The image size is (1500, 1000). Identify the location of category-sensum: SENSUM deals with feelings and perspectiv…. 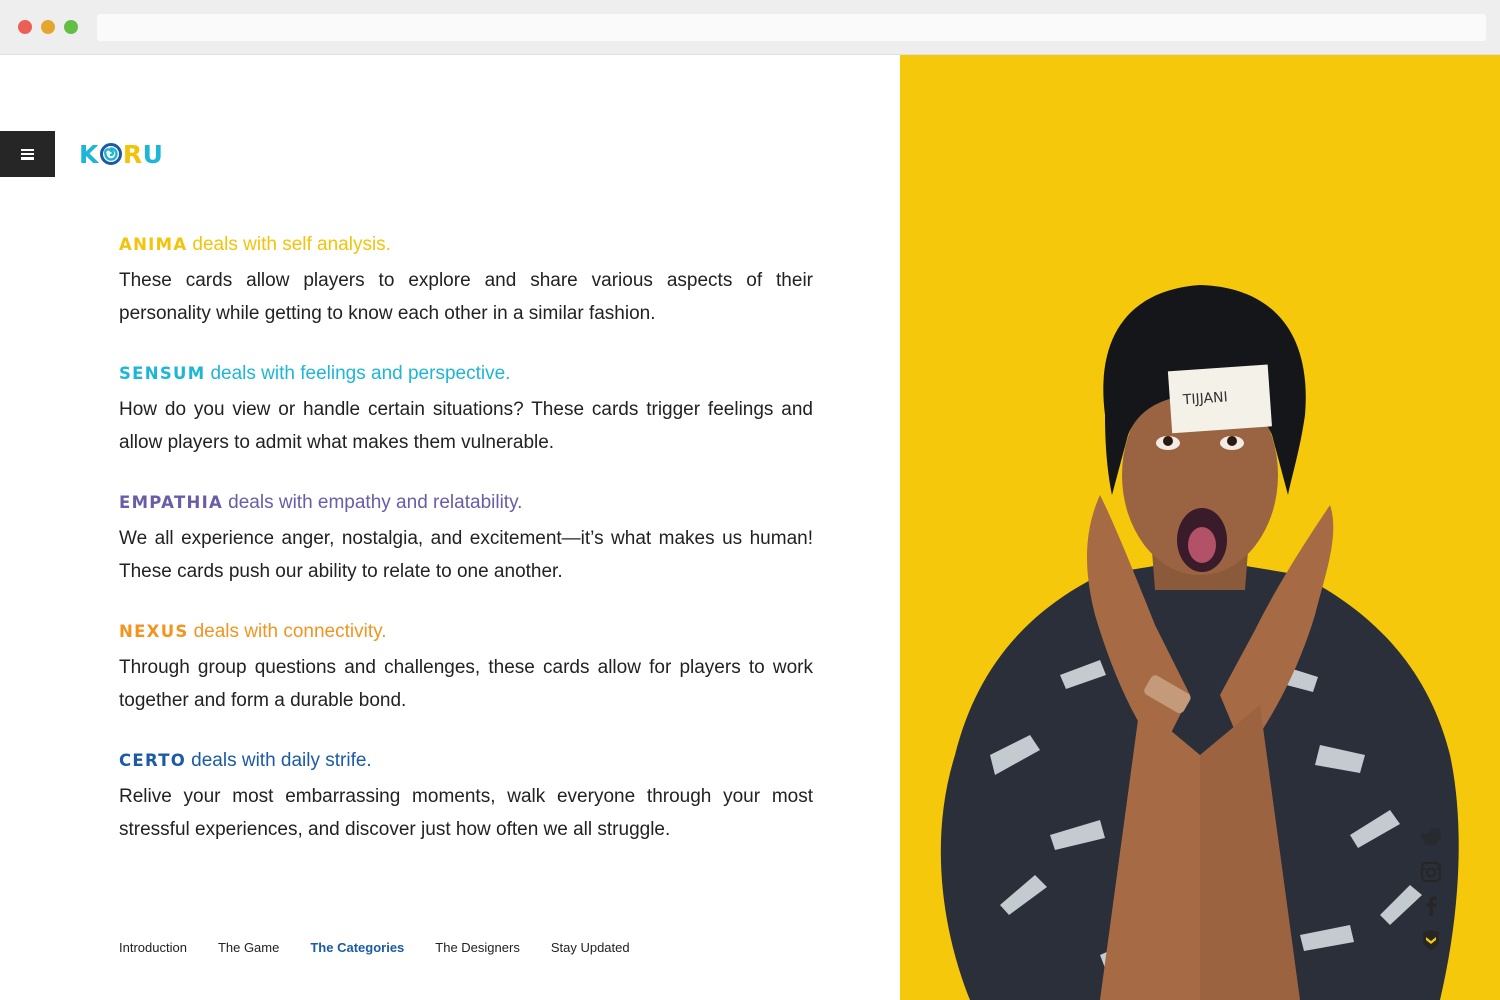
(466, 409).